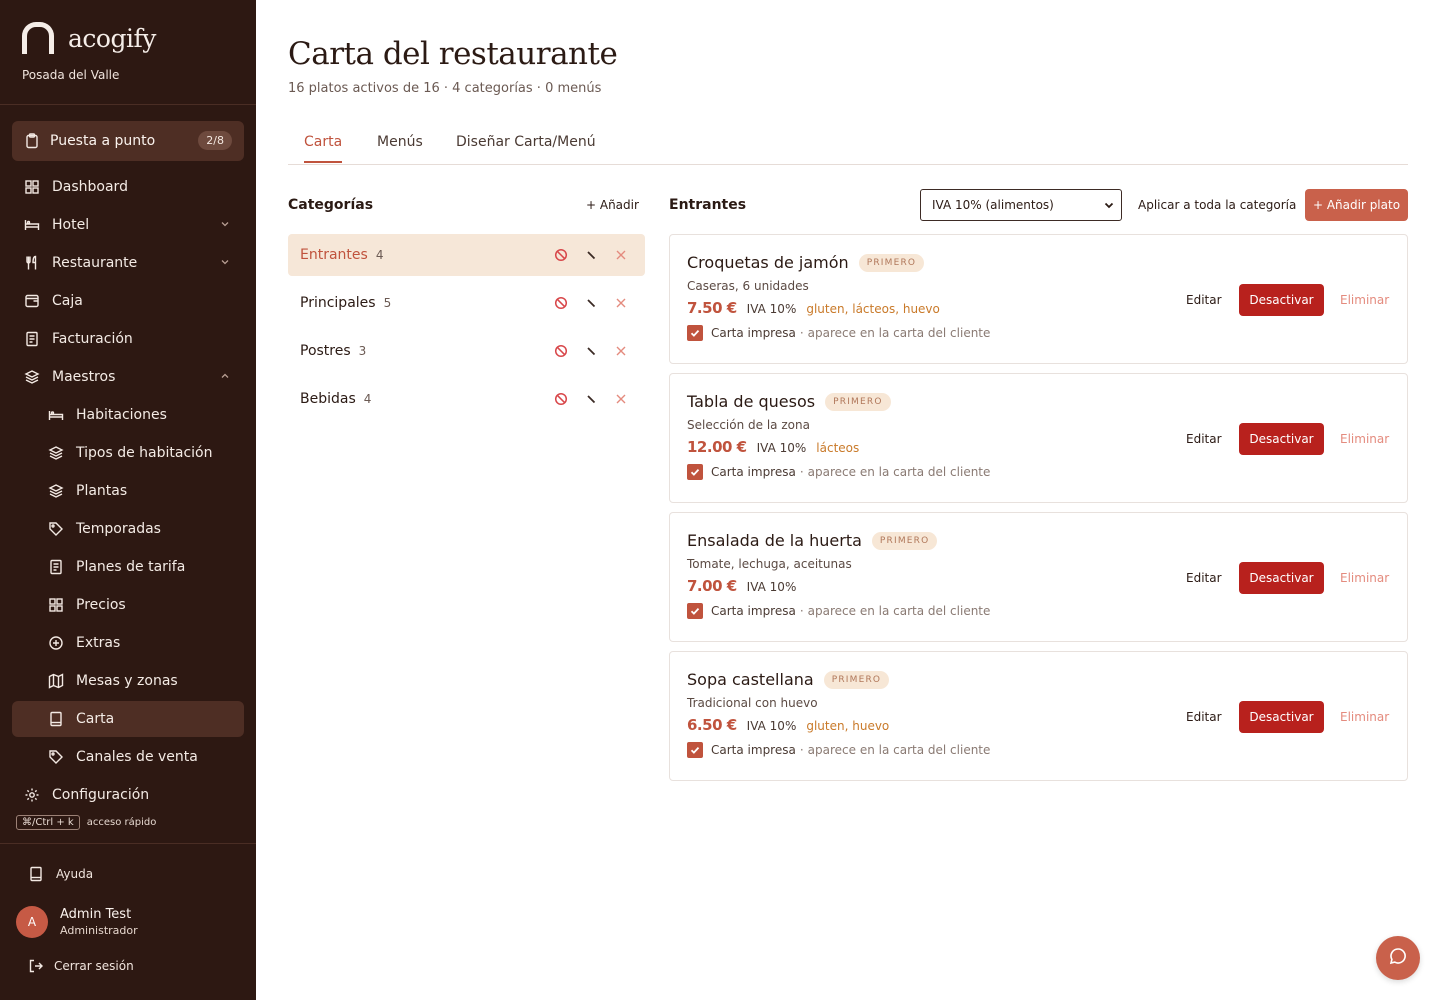 The width and height of the screenshot is (1440, 1000). I want to click on chat-button, so click(1398, 958).